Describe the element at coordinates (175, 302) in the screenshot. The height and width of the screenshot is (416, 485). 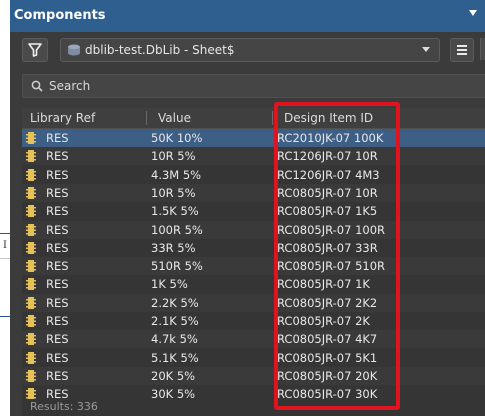
I see `cell-value: 2.2K 5%` at that location.